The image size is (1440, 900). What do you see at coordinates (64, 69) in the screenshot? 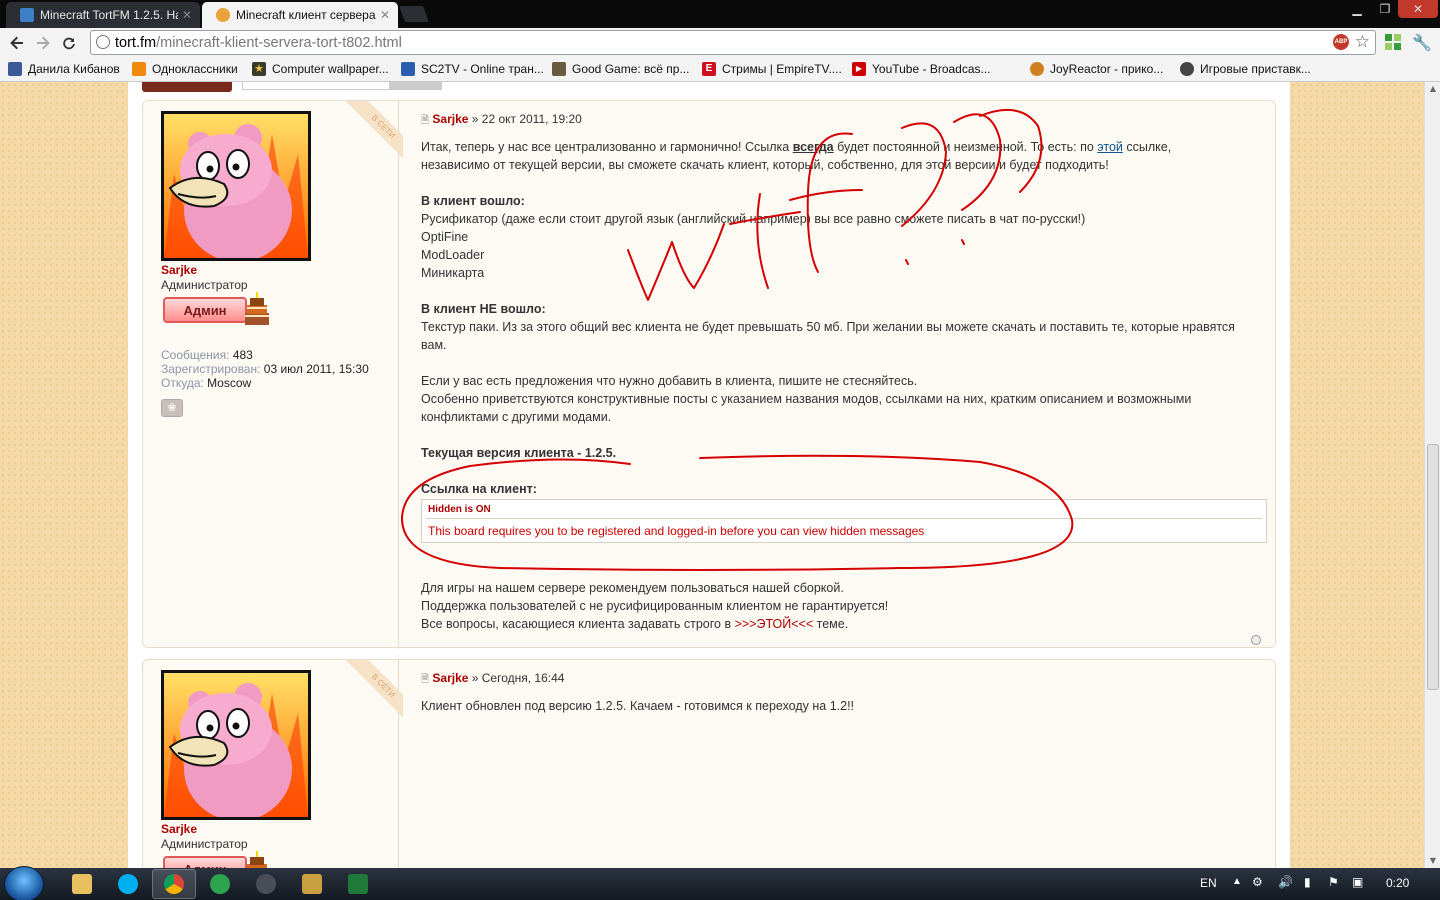
I see `bookmark-item: Данила Кибанов` at bounding box center [64, 69].